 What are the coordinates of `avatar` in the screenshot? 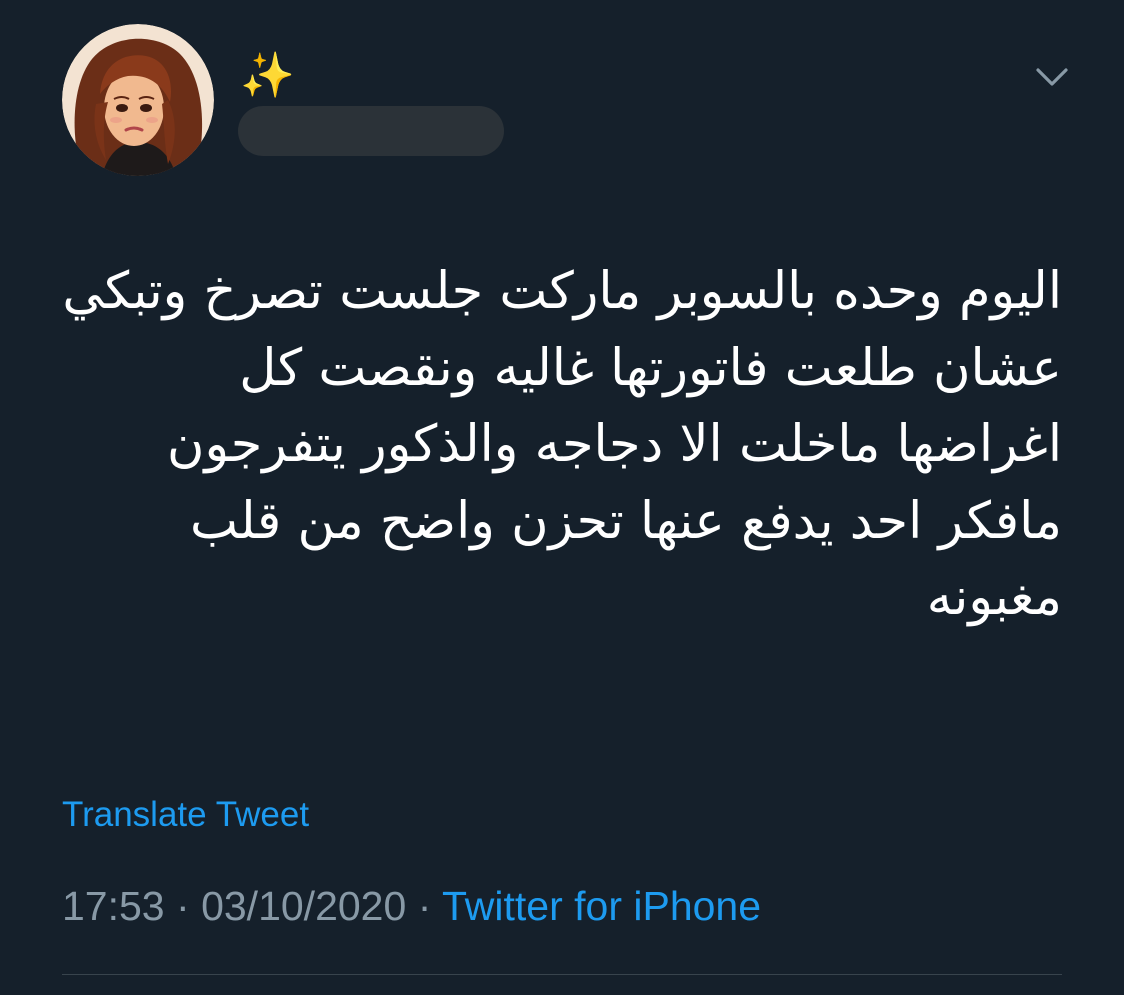 It's located at (138, 100).